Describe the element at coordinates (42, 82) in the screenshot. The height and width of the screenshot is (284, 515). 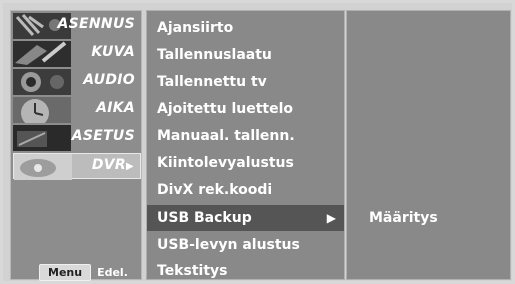
I see `audio-icon` at that location.